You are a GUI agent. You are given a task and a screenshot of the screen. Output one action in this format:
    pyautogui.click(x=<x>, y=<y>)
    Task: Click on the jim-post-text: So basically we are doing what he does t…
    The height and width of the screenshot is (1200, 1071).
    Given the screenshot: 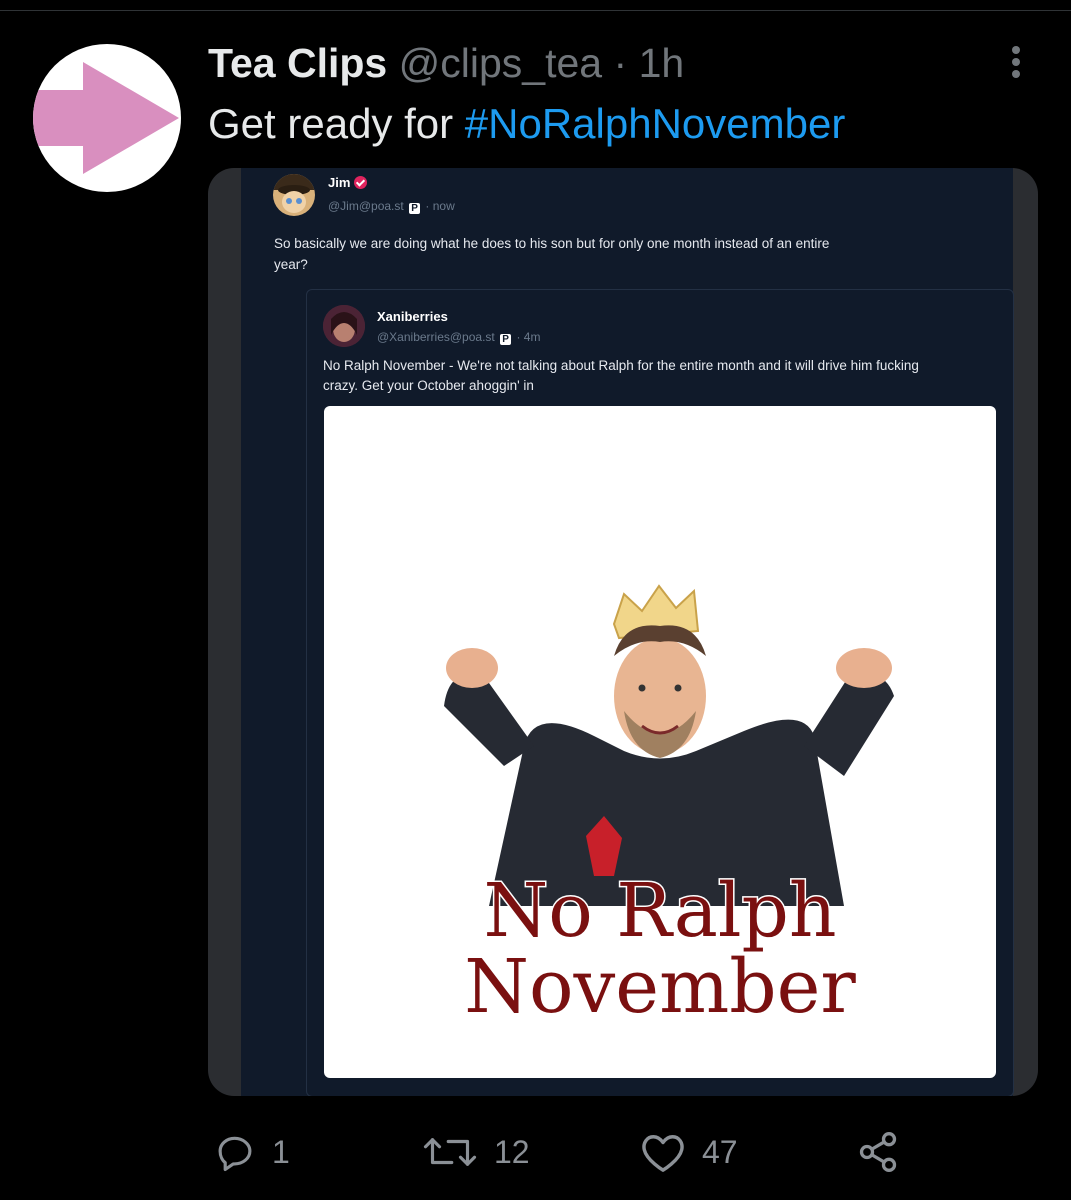 What is the action you would take?
    pyautogui.click(x=634, y=254)
    